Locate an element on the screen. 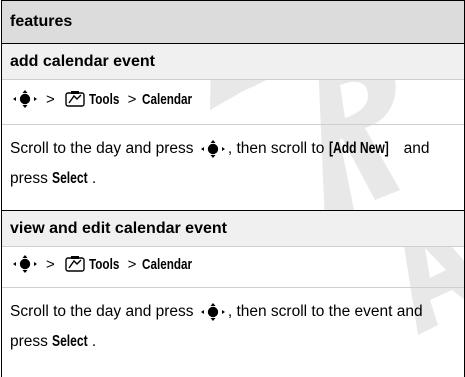 Image resolution: width=465 pixels, height=377 pixels. header-title: features is located at coordinates (41, 21).